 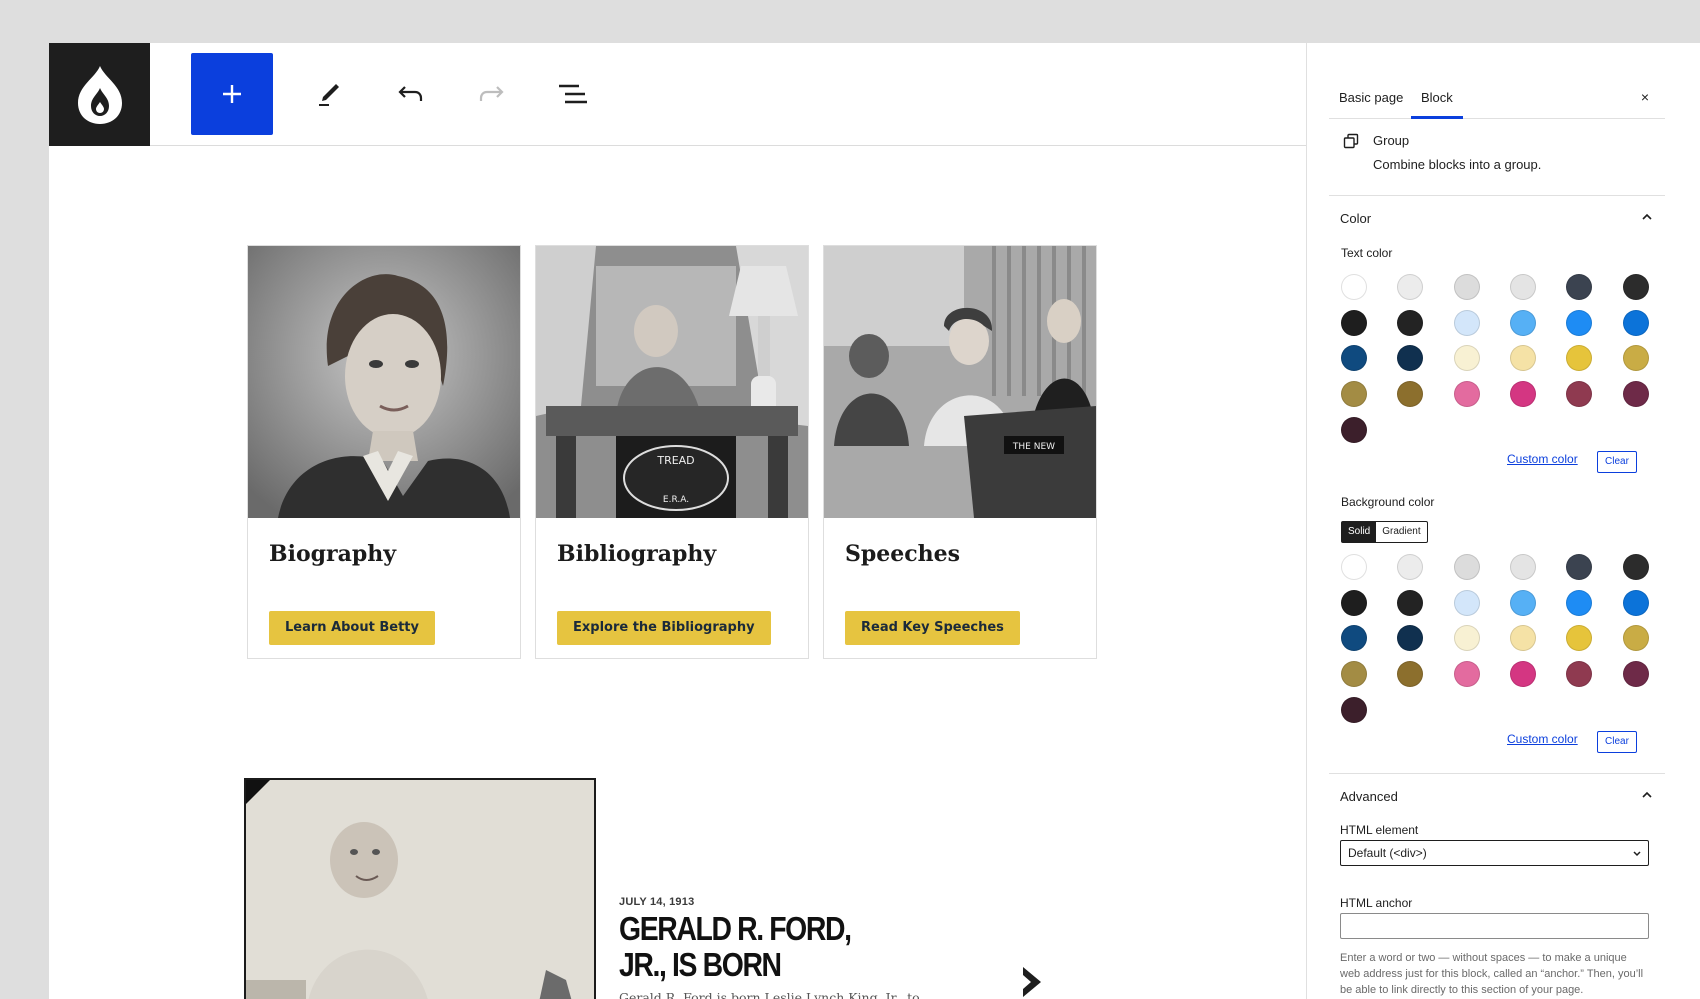 What do you see at coordinates (1401, 532) in the screenshot?
I see `gradient-toggle: Gradient` at bounding box center [1401, 532].